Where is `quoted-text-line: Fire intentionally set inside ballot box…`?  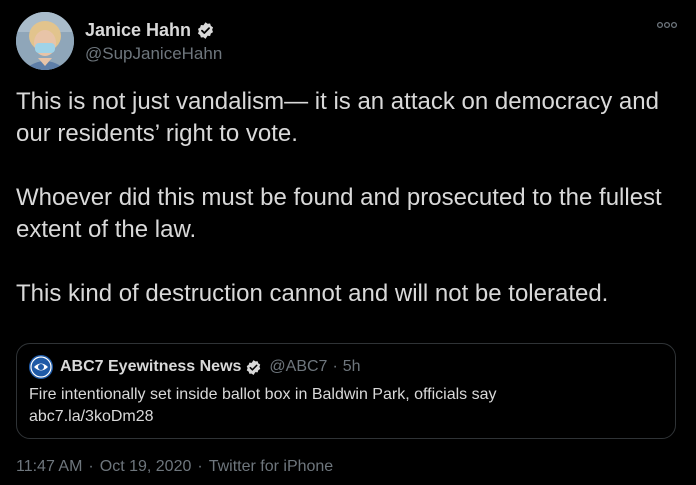
quoted-text-line: Fire intentionally set inside ballot box… is located at coordinates (263, 394).